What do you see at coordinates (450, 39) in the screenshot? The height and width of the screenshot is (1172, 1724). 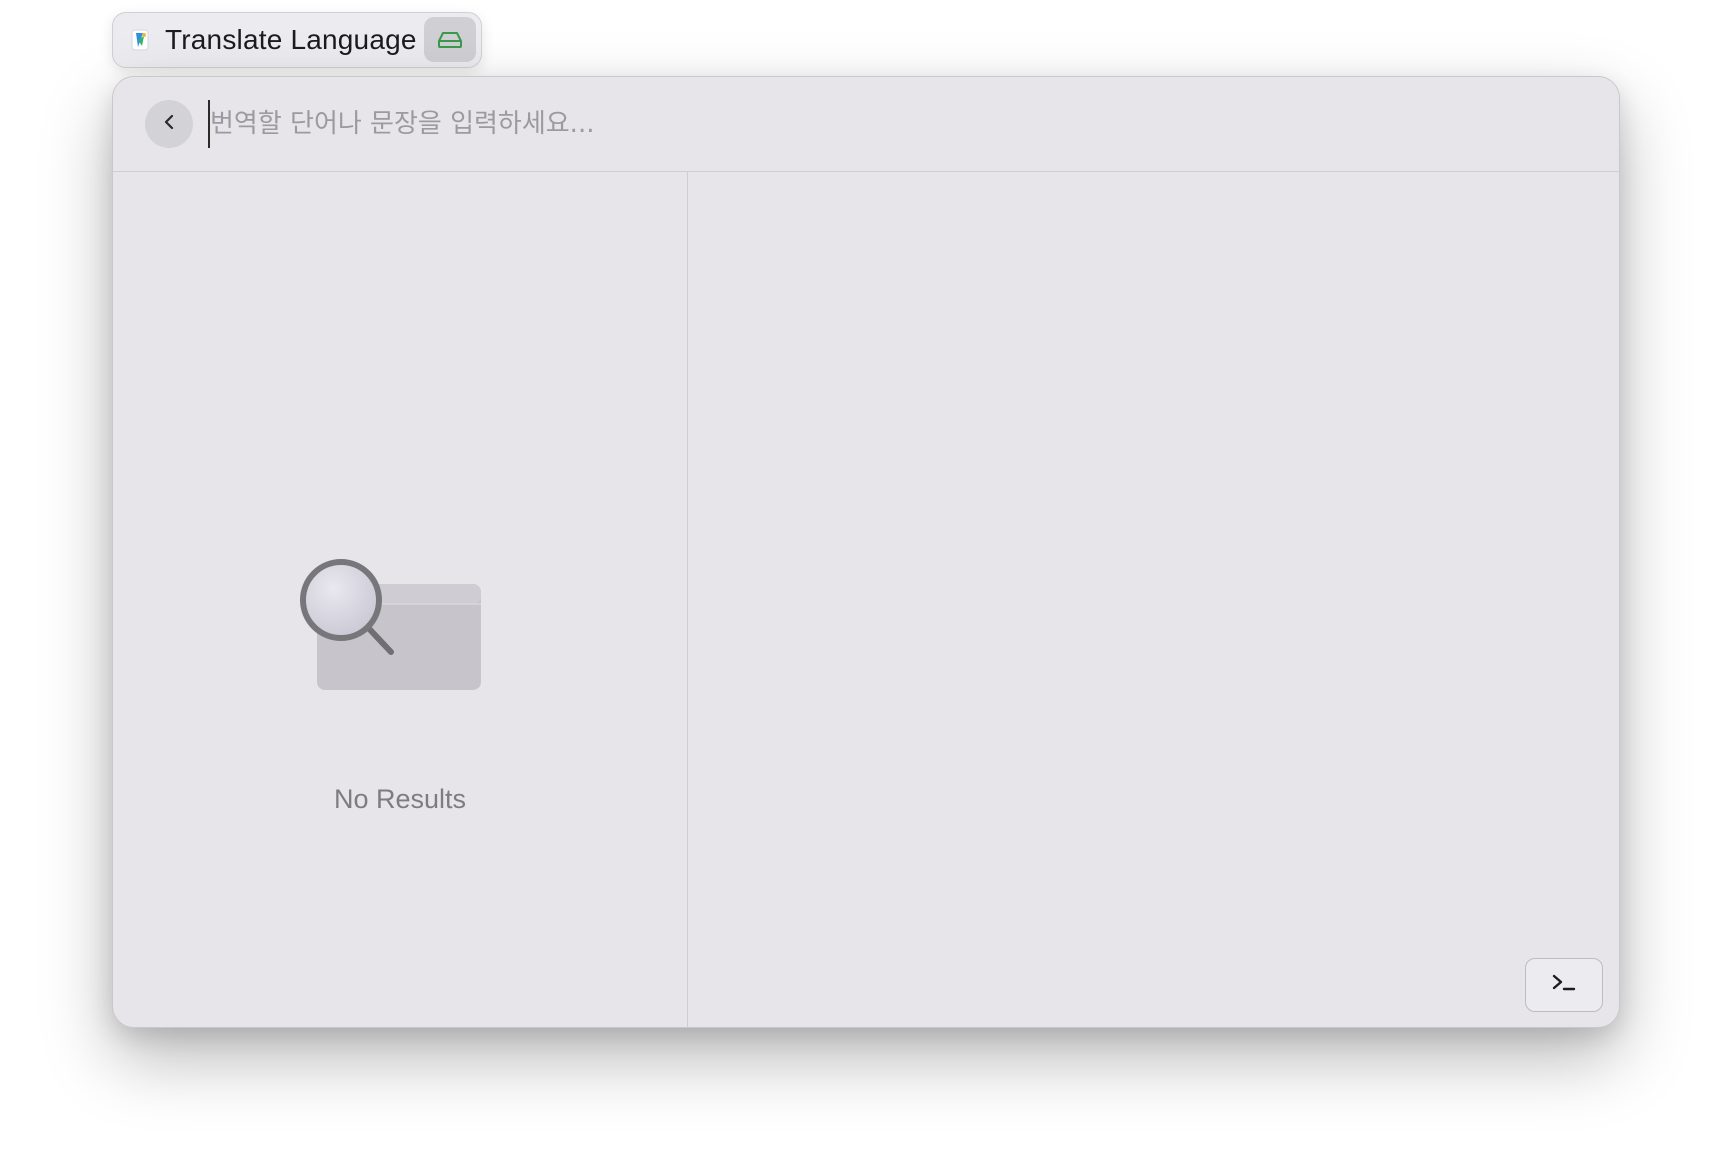 I see `storage-drive-icon` at bounding box center [450, 39].